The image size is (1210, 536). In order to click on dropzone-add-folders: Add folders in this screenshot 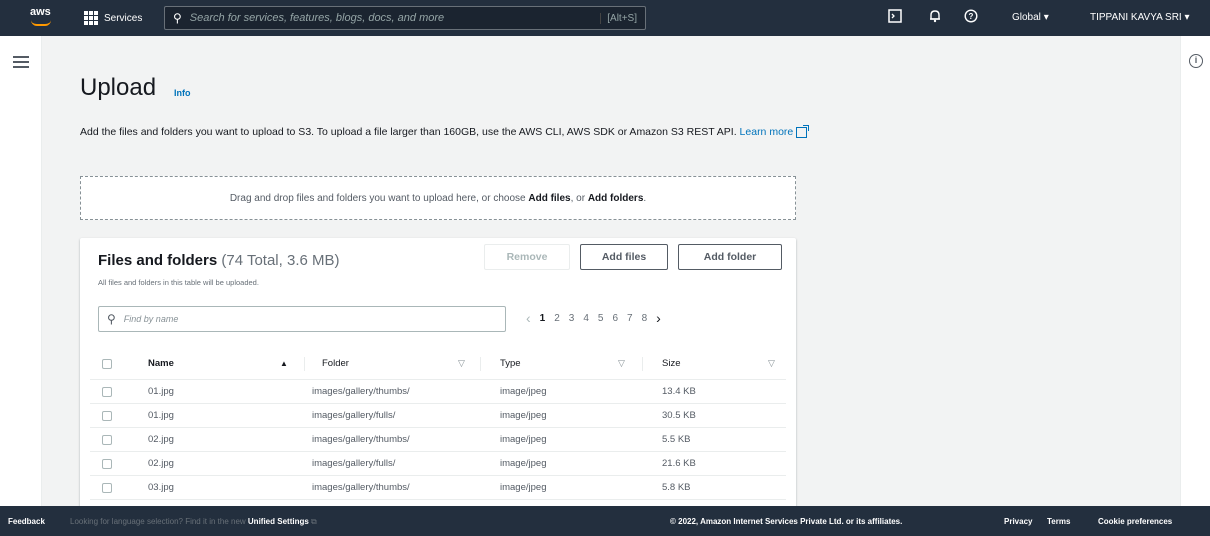, I will do `click(615, 198)`.